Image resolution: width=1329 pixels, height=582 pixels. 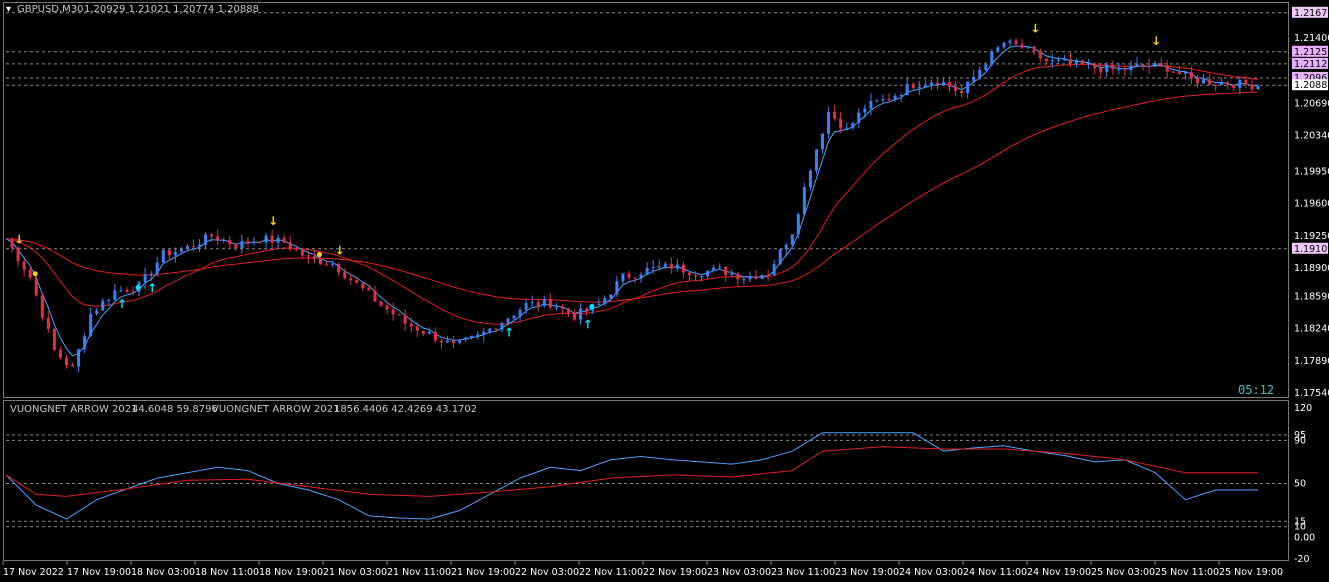 I want to click on time-tick-label: 21 Nov 19:00, so click(x=483, y=572).